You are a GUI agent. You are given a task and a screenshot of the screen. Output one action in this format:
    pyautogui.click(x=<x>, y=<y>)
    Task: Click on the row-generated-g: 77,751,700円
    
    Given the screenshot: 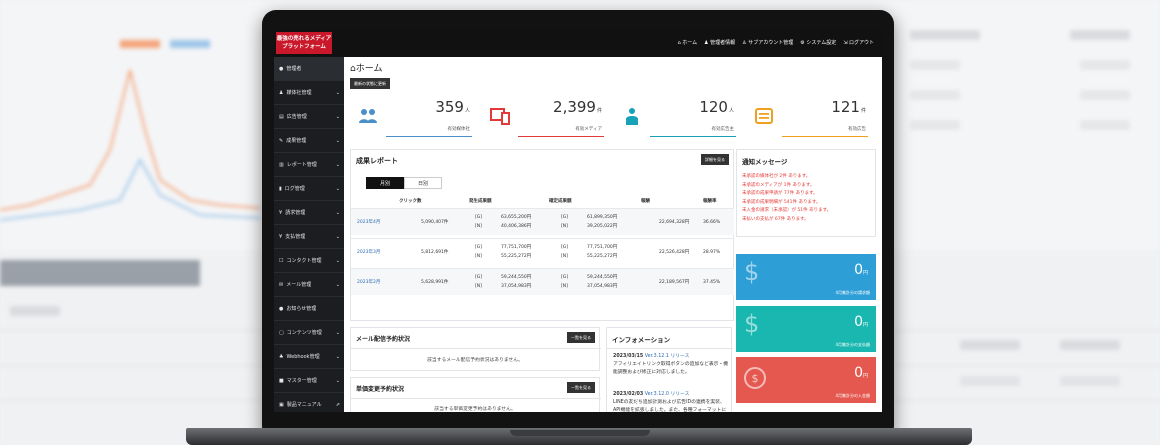 What is the action you would take?
    pyautogui.click(x=516, y=247)
    